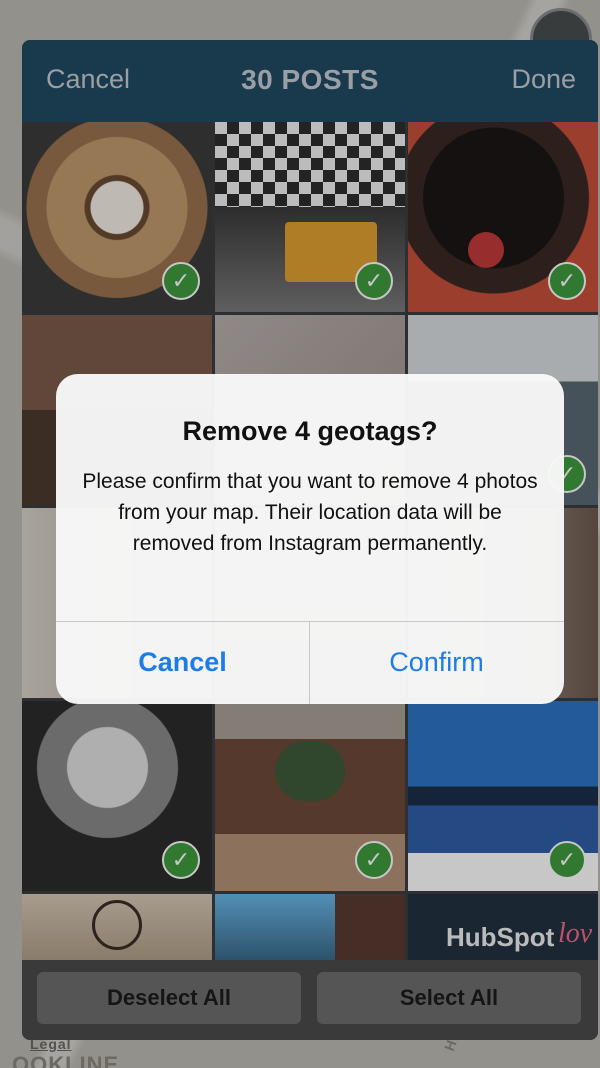 The width and height of the screenshot is (600, 1068). Describe the element at coordinates (436, 662) in the screenshot. I see `alert-confirm-button: Confirm` at that location.